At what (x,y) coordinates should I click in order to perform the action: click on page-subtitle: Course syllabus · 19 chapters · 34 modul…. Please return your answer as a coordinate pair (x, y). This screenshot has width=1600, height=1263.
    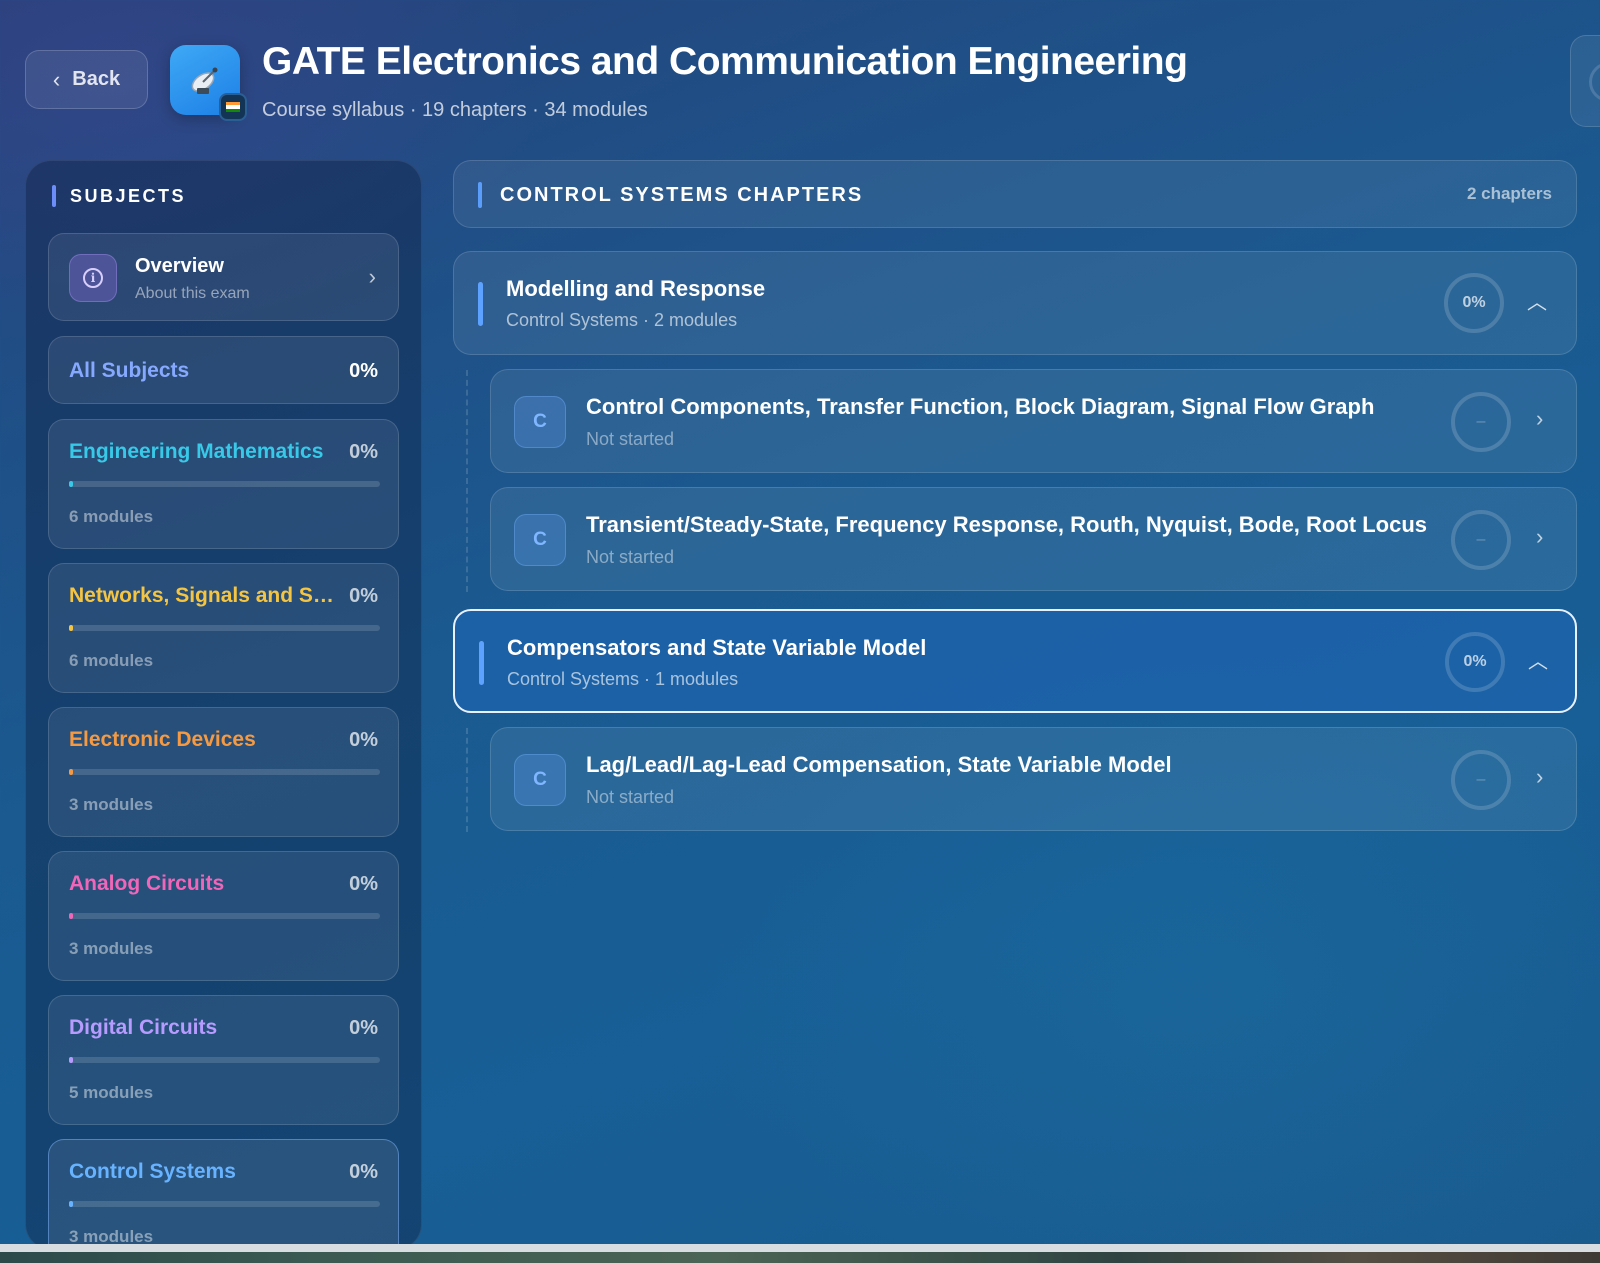
    Looking at the image, I should click on (455, 110).